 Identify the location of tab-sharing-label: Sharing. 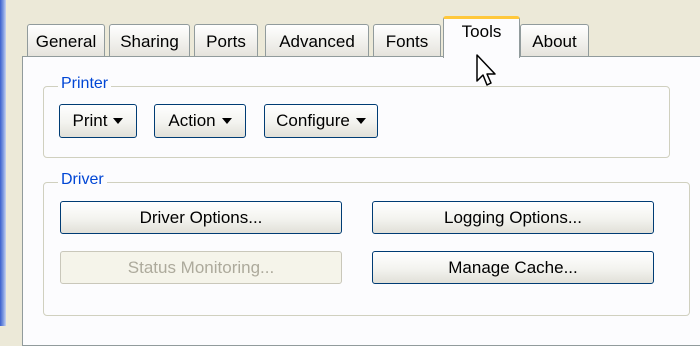
(149, 41).